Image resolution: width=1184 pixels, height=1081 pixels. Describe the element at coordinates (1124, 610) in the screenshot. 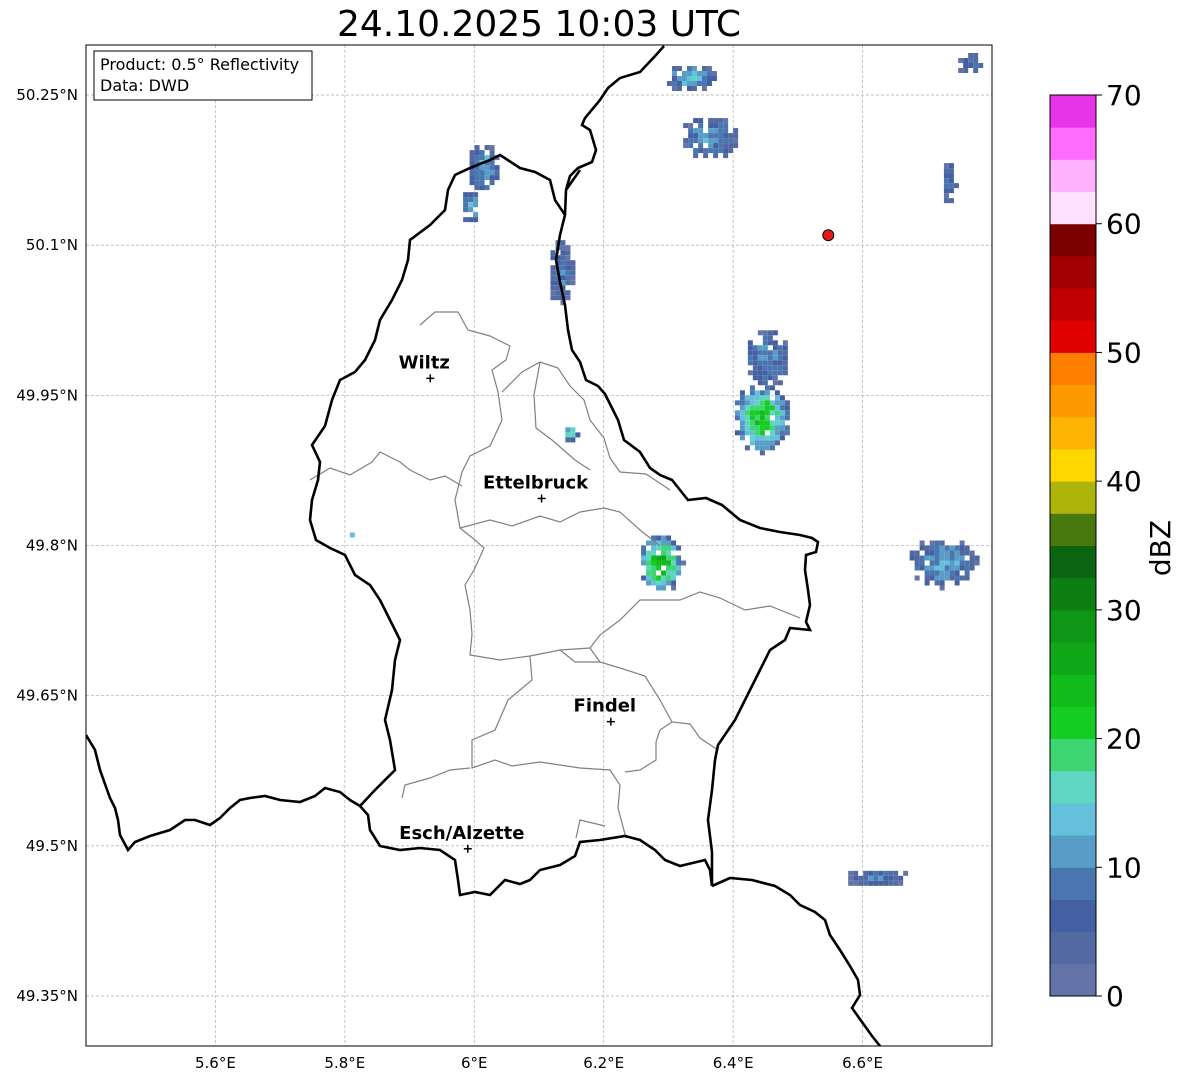

I see `colorbar-tick-label: 30` at that location.